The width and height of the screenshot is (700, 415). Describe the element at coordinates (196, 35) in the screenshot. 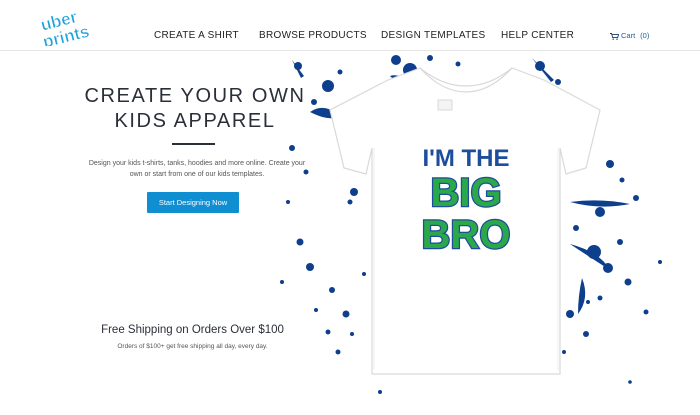

I see `nav-label: CREATE A SHIRT` at that location.